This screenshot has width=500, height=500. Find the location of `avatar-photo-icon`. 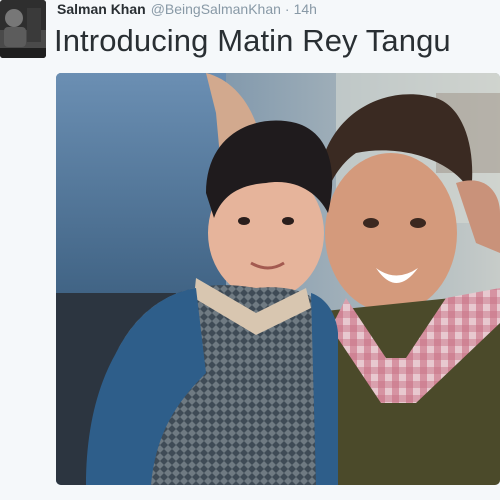

avatar-photo-icon is located at coordinates (23, 29).